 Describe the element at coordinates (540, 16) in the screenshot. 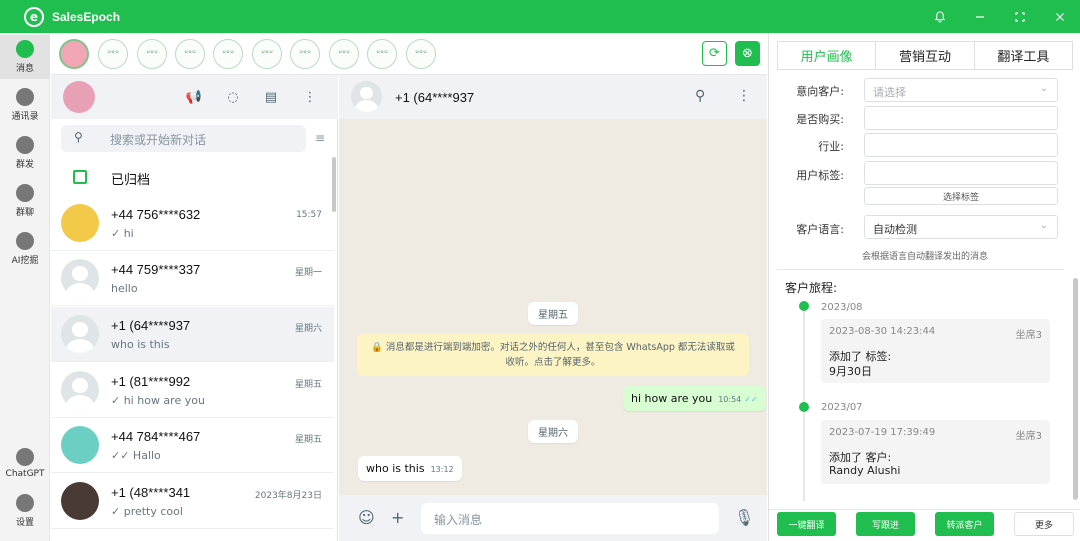

I see `title-bar: e SalesEpoch` at that location.